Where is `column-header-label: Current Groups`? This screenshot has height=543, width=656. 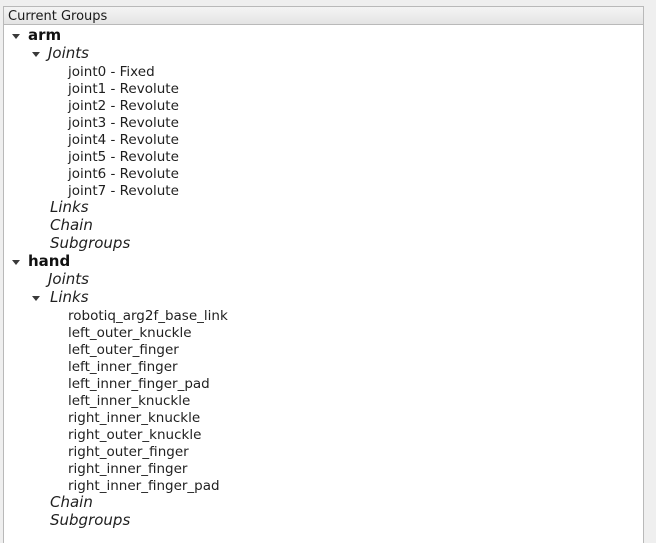 column-header-label: Current Groups is located at coordinates (58, 16).